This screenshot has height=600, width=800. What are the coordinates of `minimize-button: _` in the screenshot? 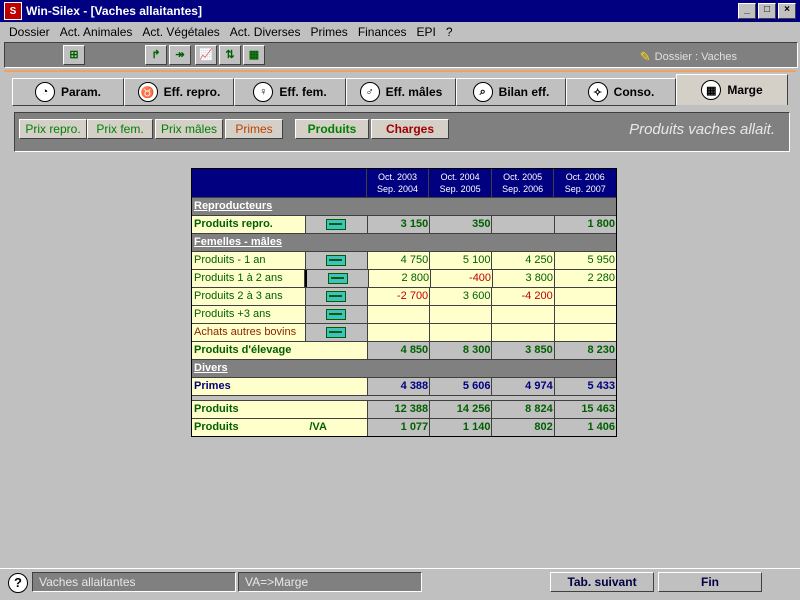 It's located at (747, 11).